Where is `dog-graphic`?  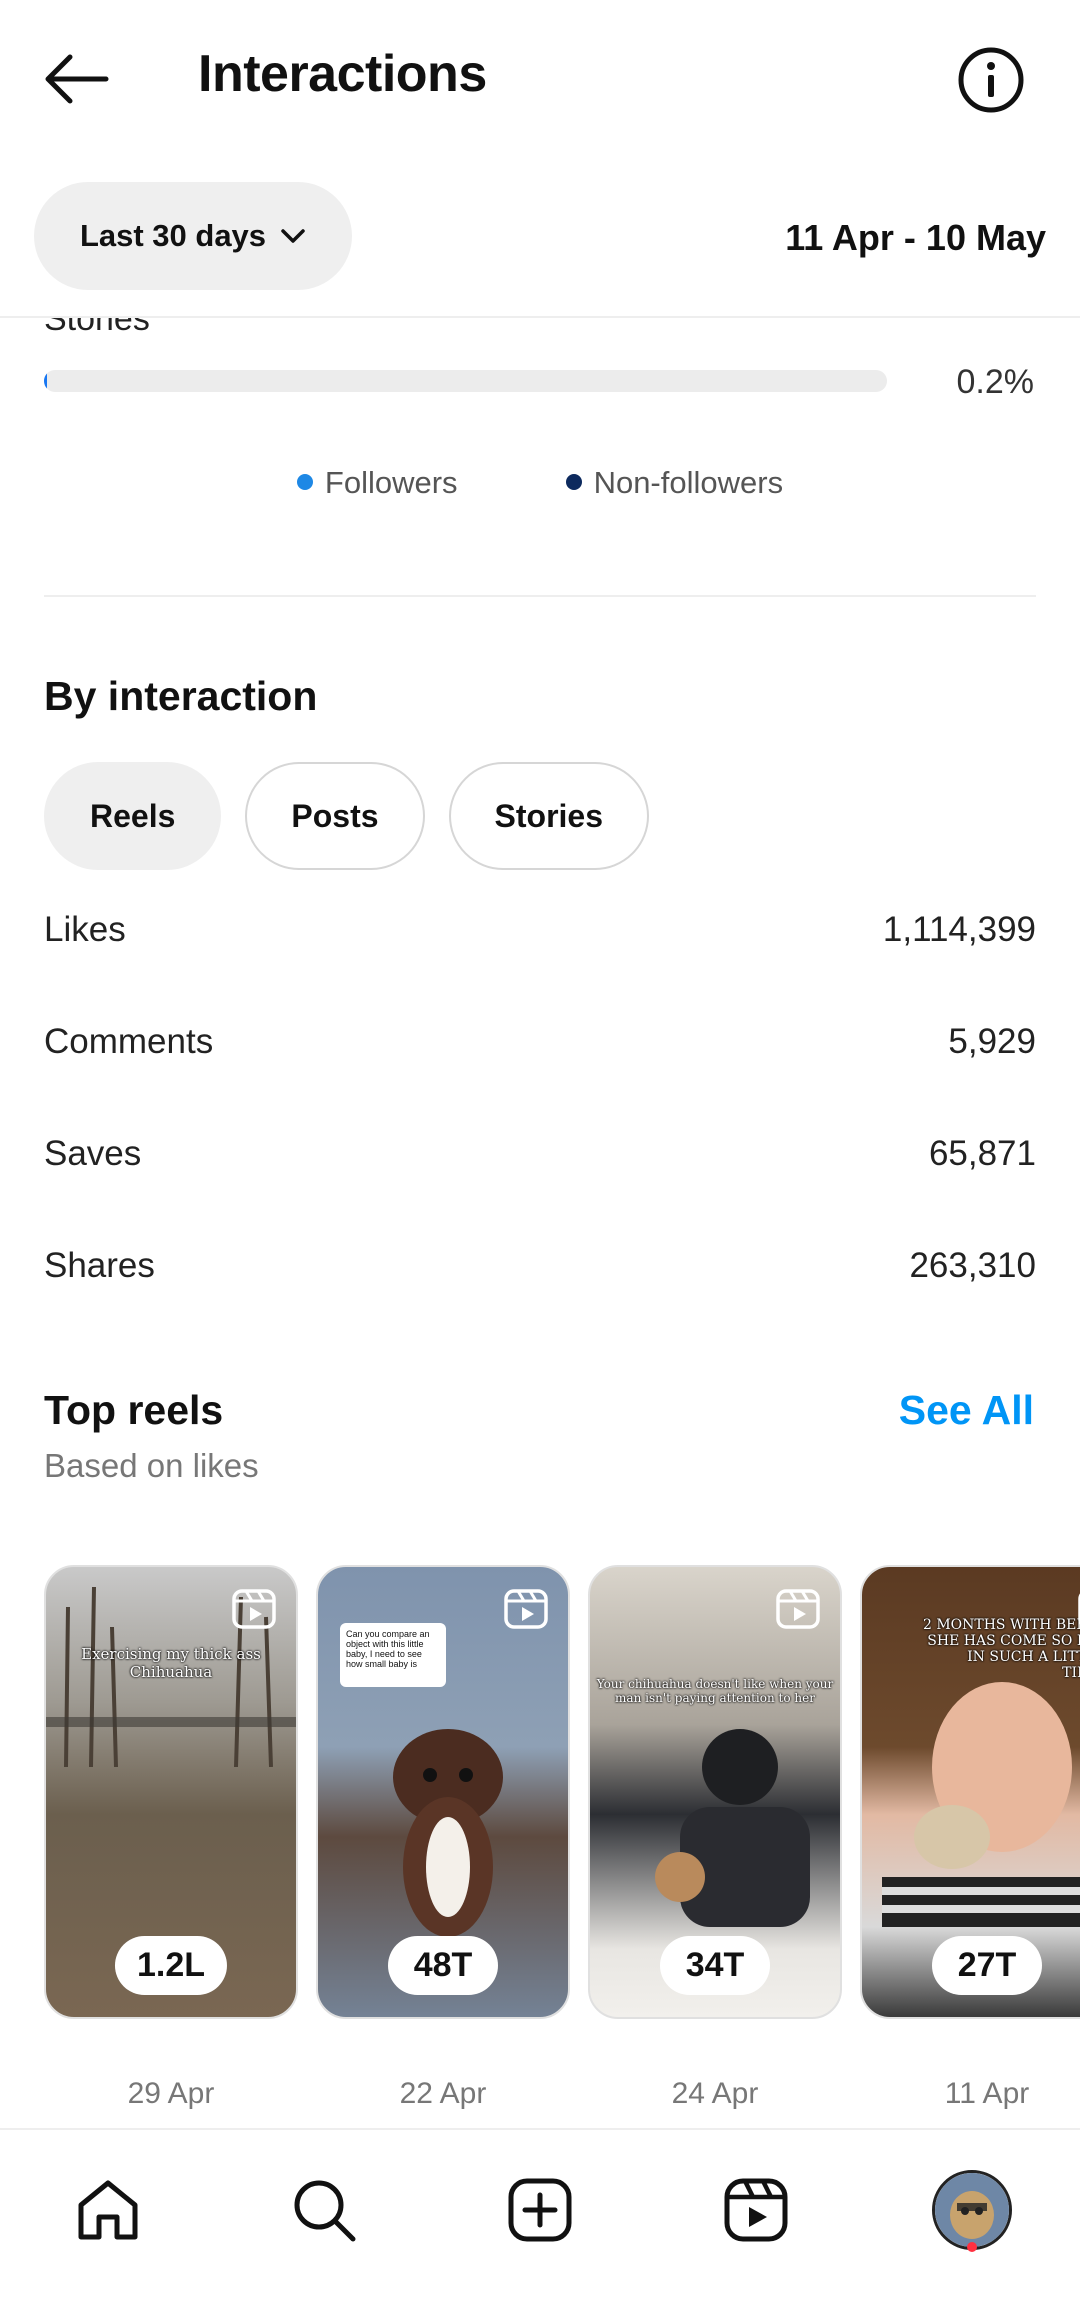
dog-graphic is located at coordinates (448, 1833).